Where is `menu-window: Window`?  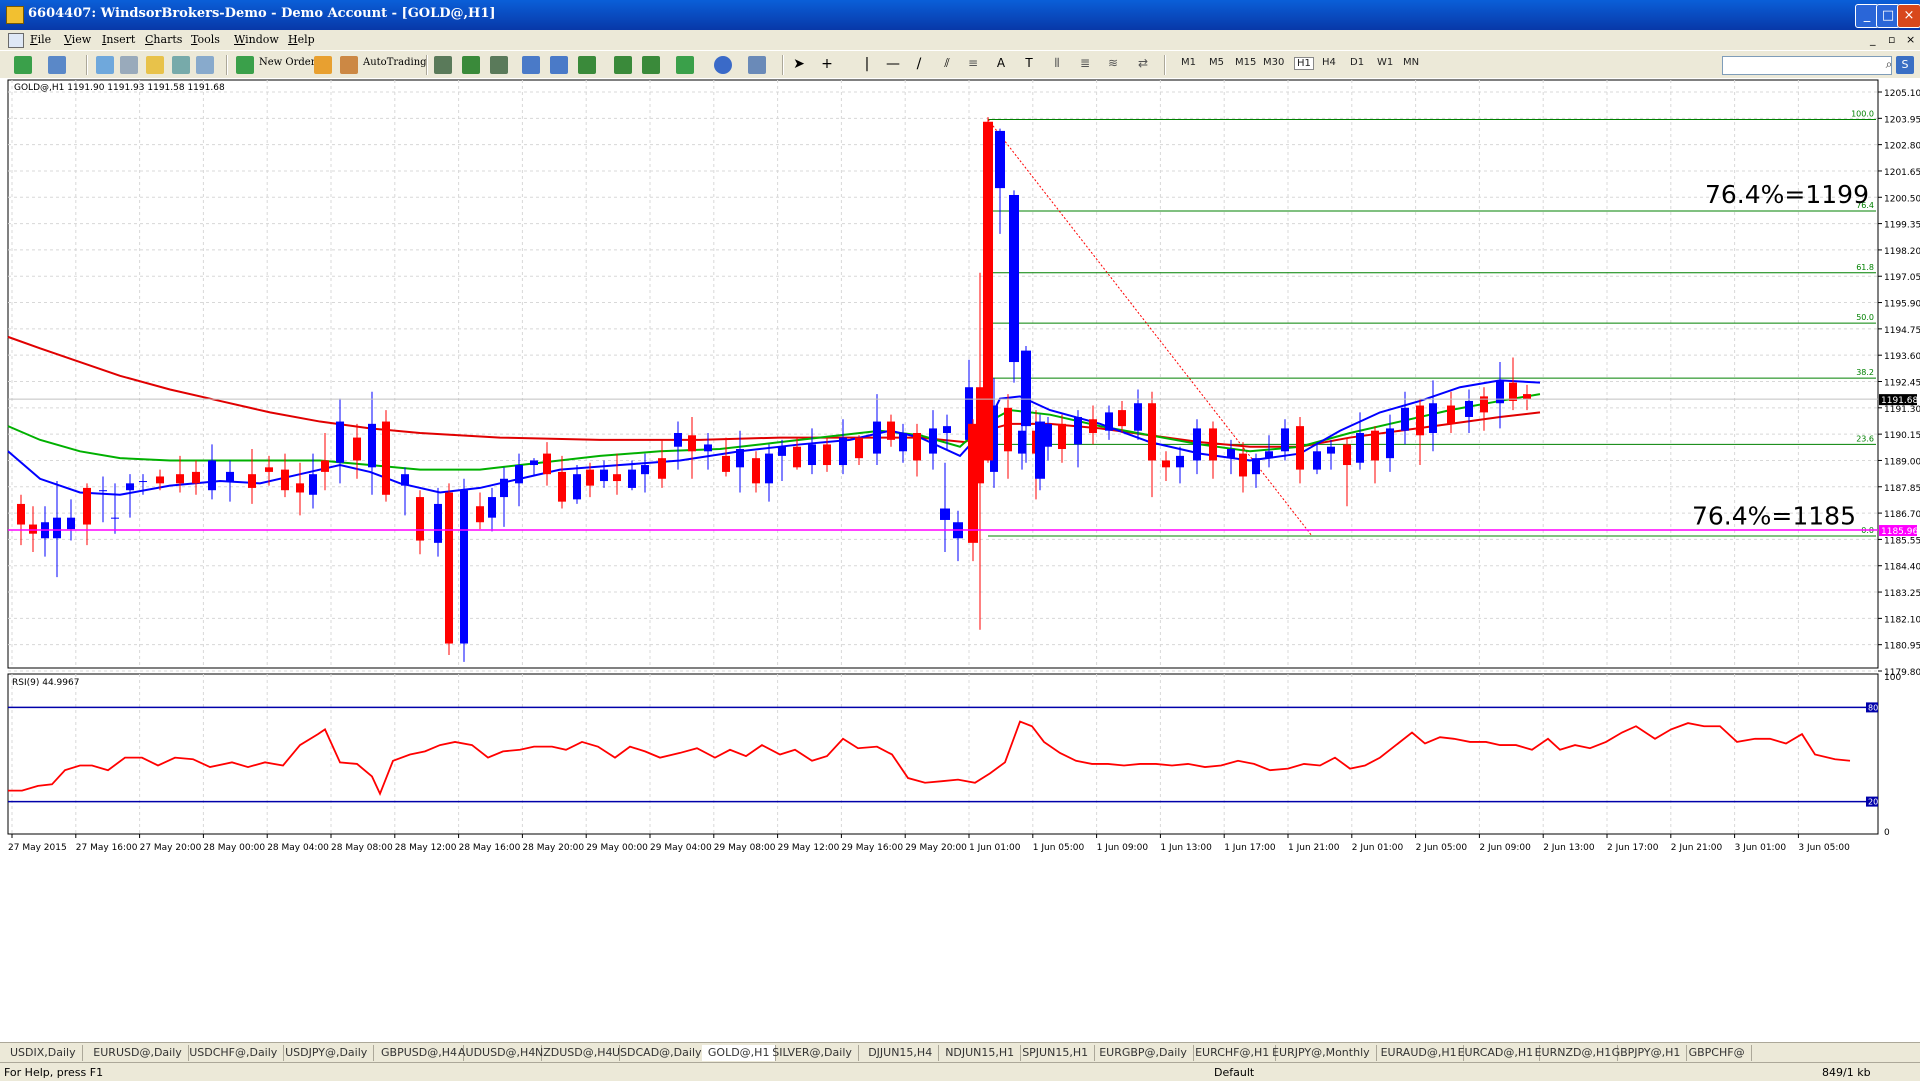 menu-window: Window is located at coordinates (256, 39).